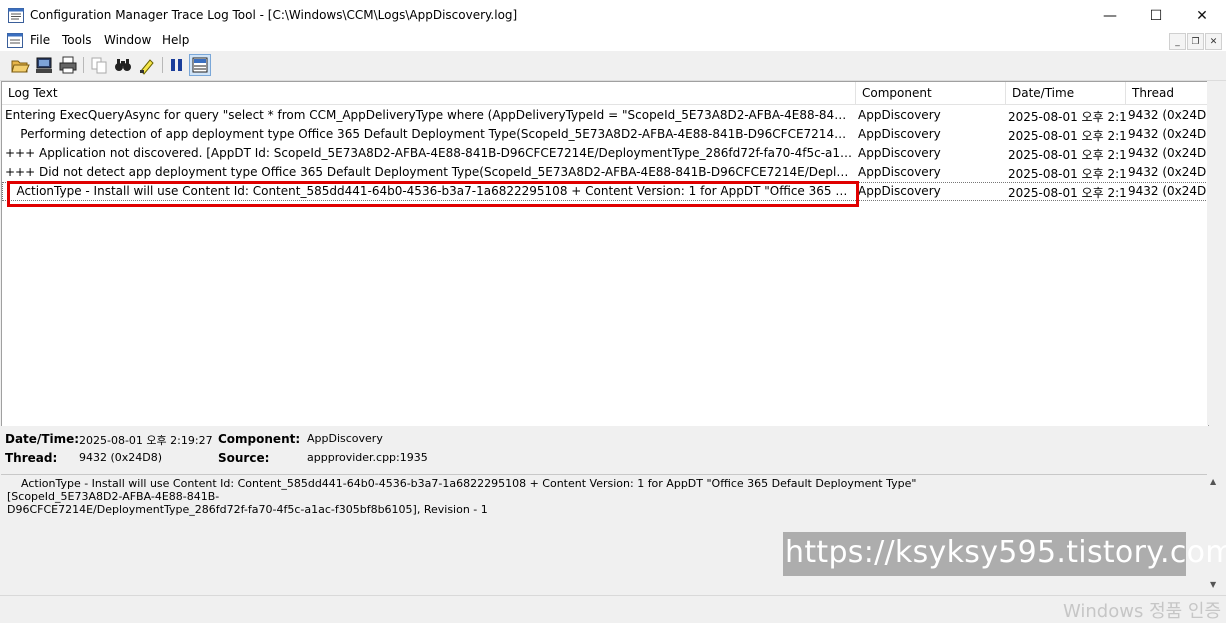  I want to click on grid-scrollbar, so click(1215, 253).